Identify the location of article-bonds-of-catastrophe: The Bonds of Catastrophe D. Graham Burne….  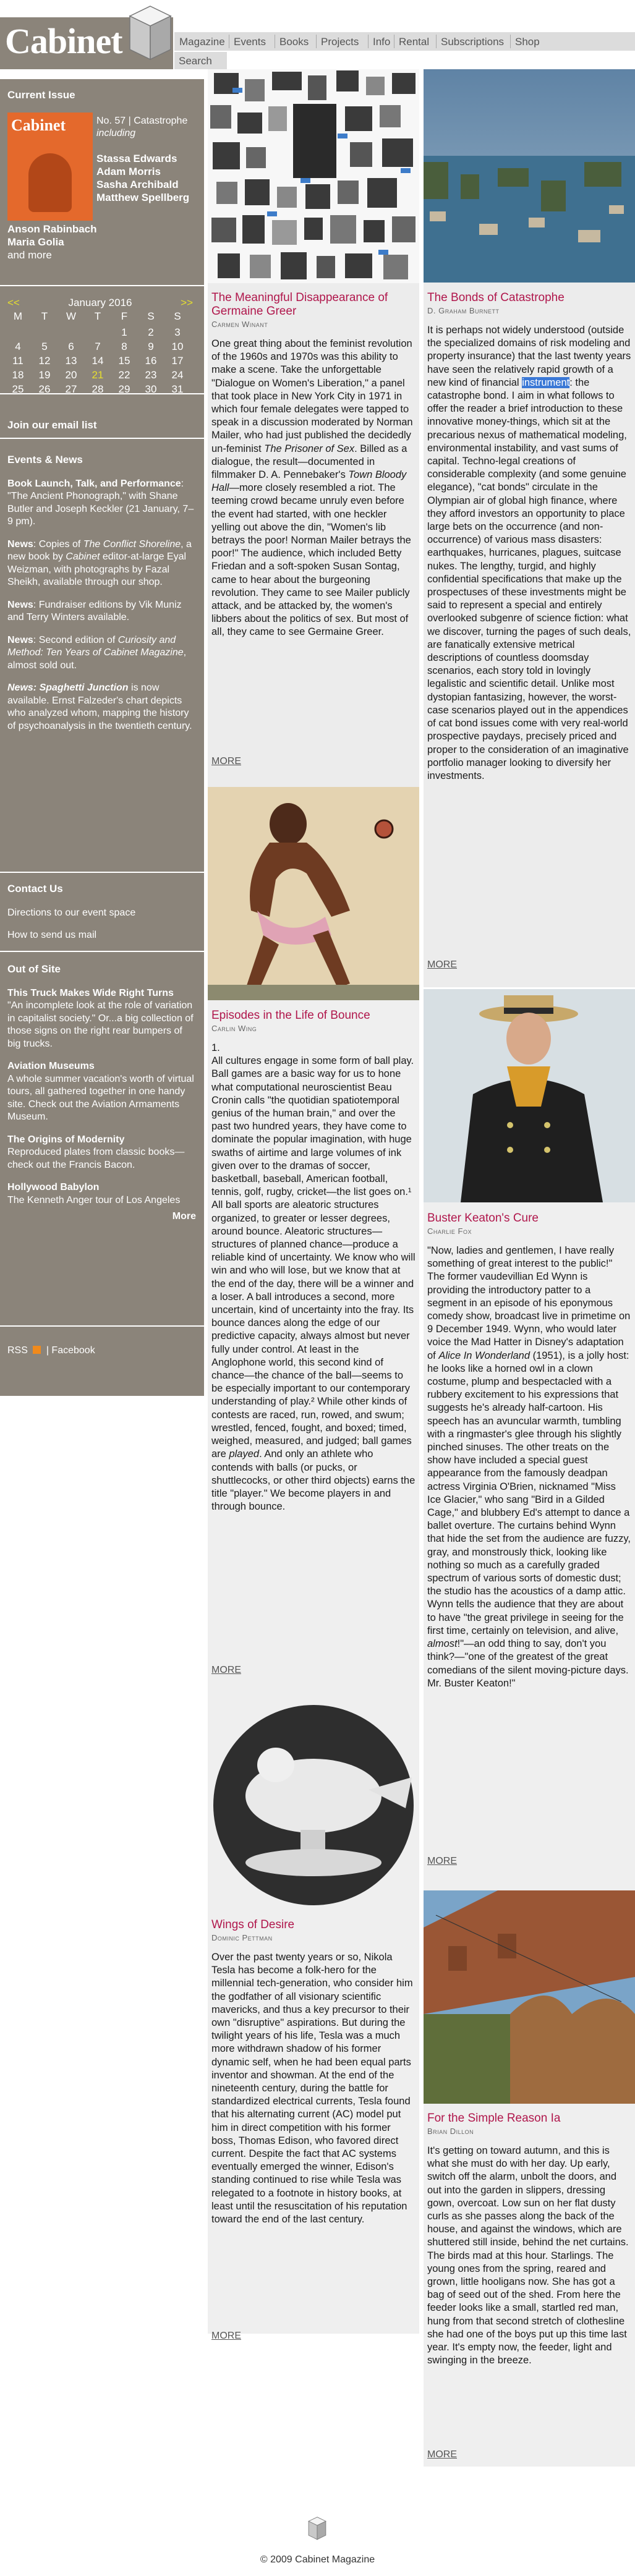
(529, 537).